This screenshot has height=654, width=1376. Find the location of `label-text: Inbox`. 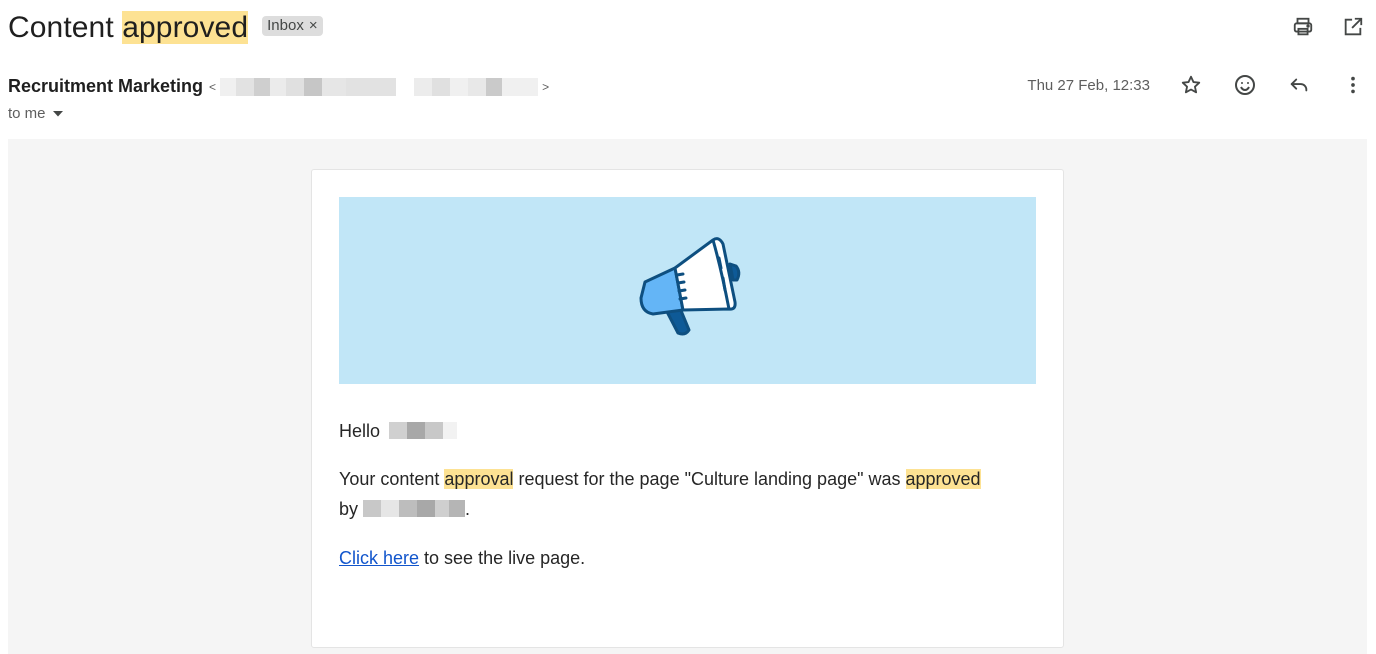

label-text: Inbox is located at coordinates (285, 25).